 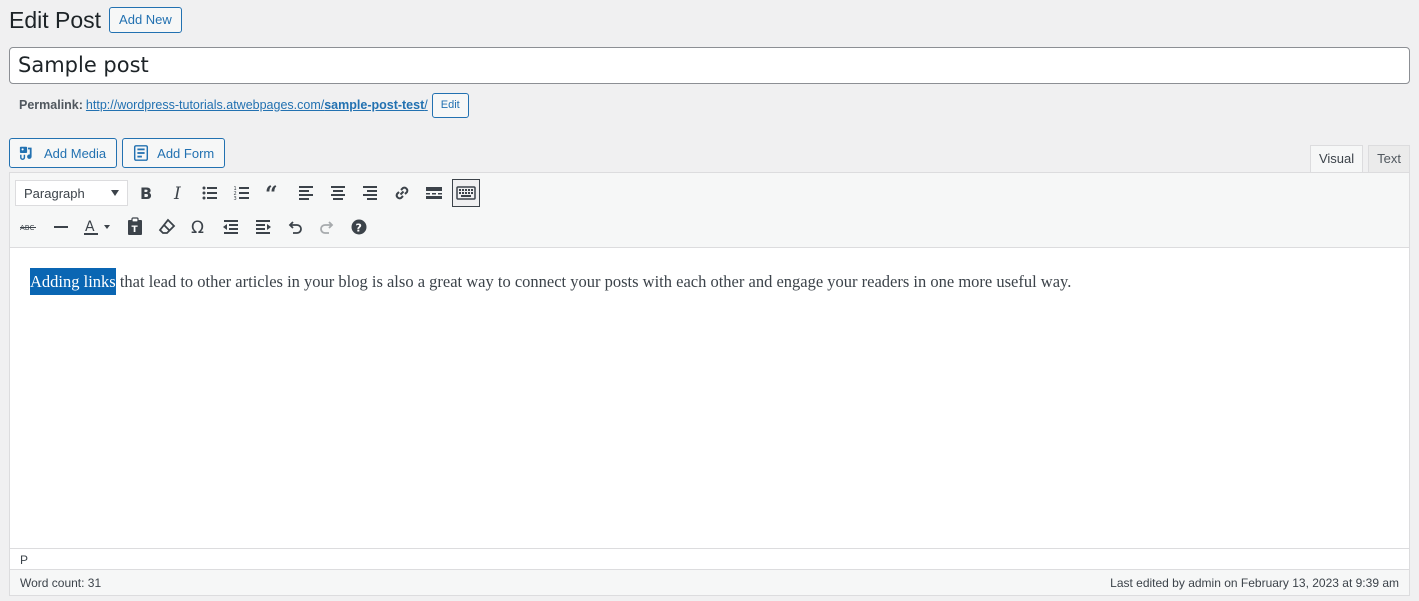 What do you see at coordinates (75, 153) in the screenshot?
I see `add-media-label: Add Media` at bounding box center [75, 153].